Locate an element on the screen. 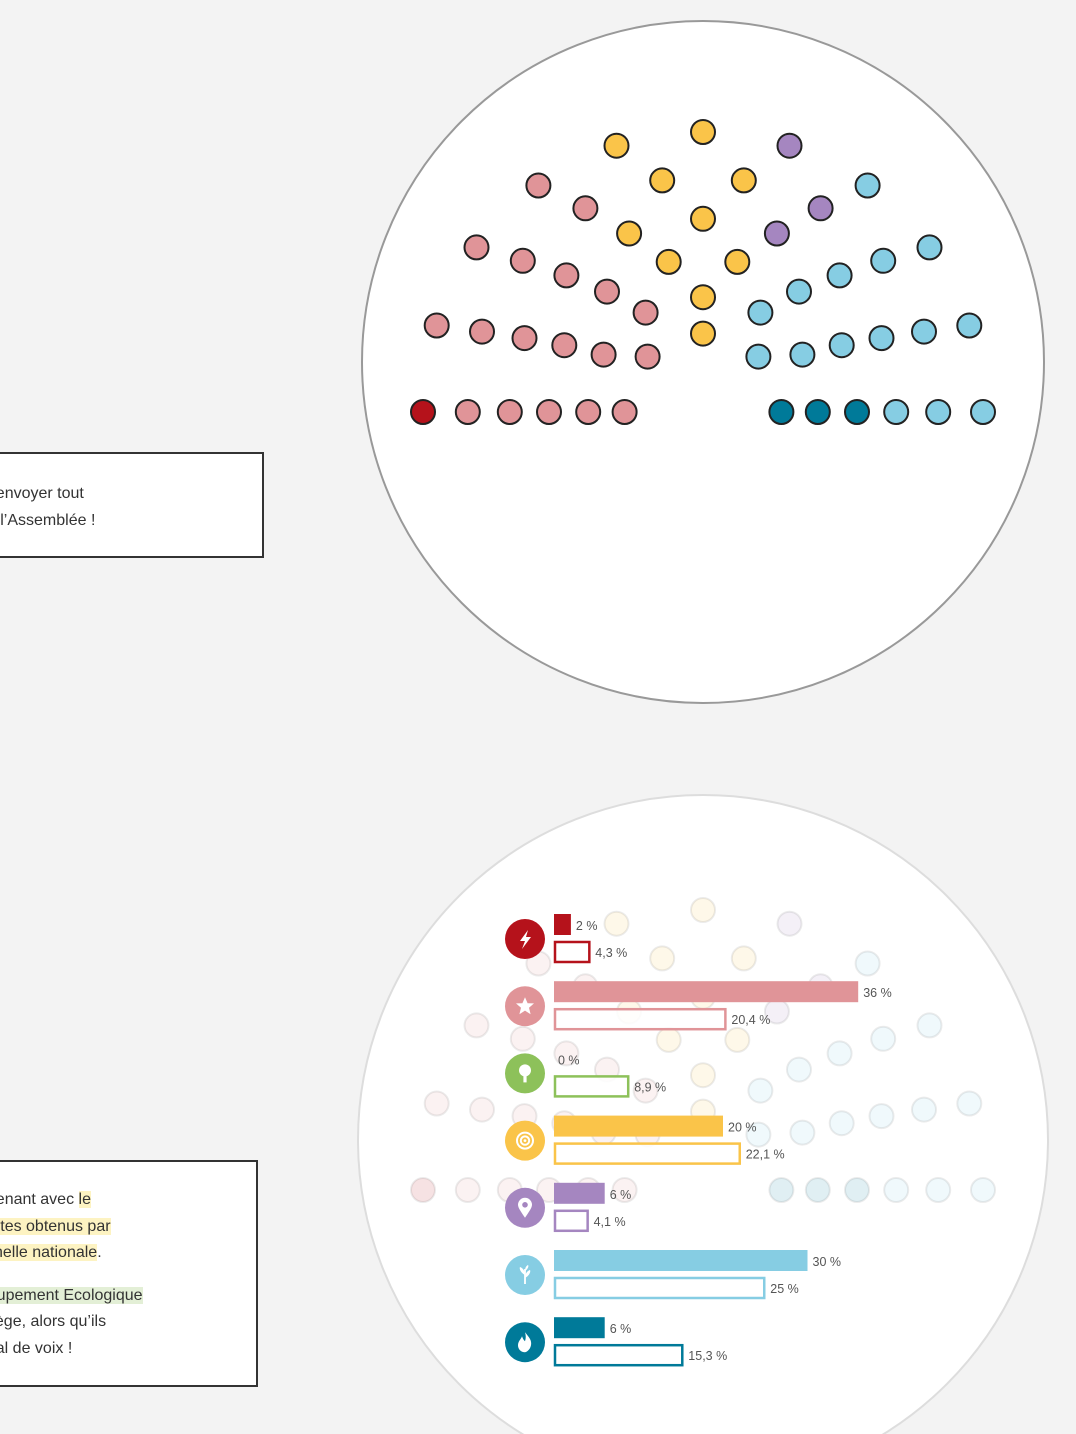  bar-filled-label: 36 % is located at coordinates (877, 993).